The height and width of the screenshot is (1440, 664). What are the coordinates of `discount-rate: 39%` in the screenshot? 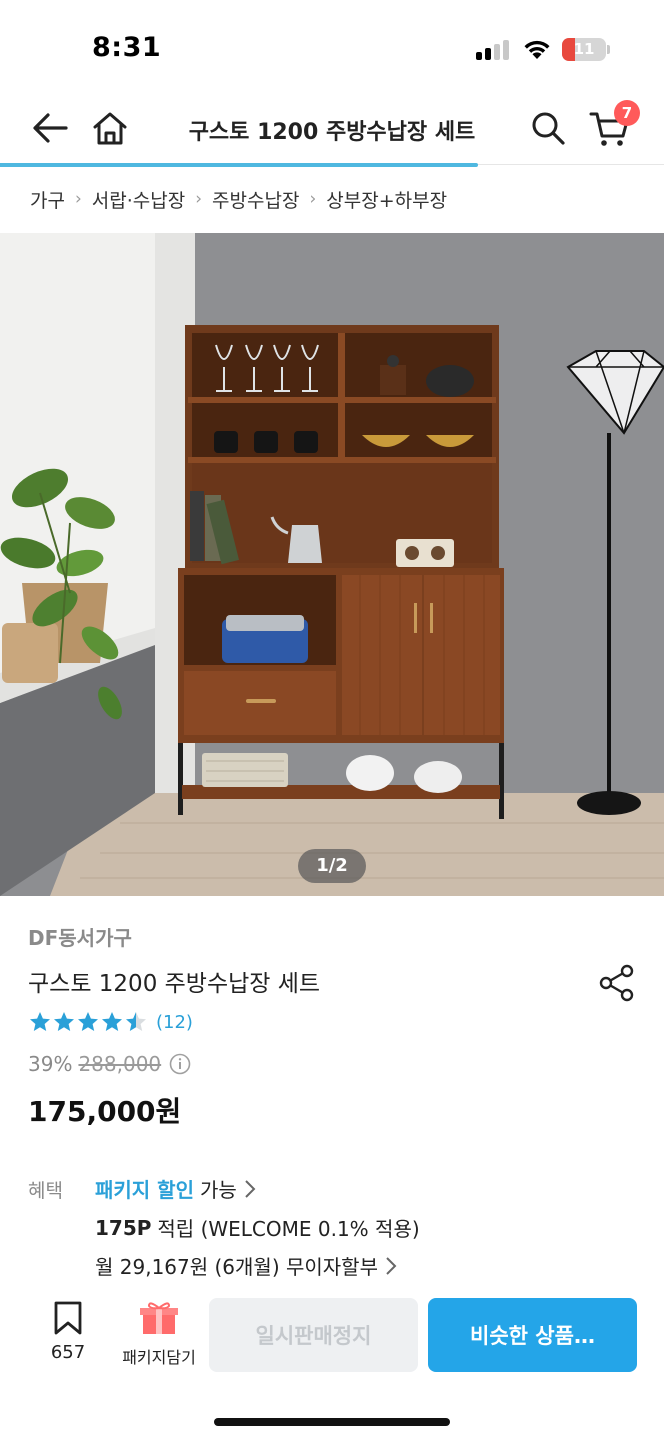 It's located at (50, 1064).